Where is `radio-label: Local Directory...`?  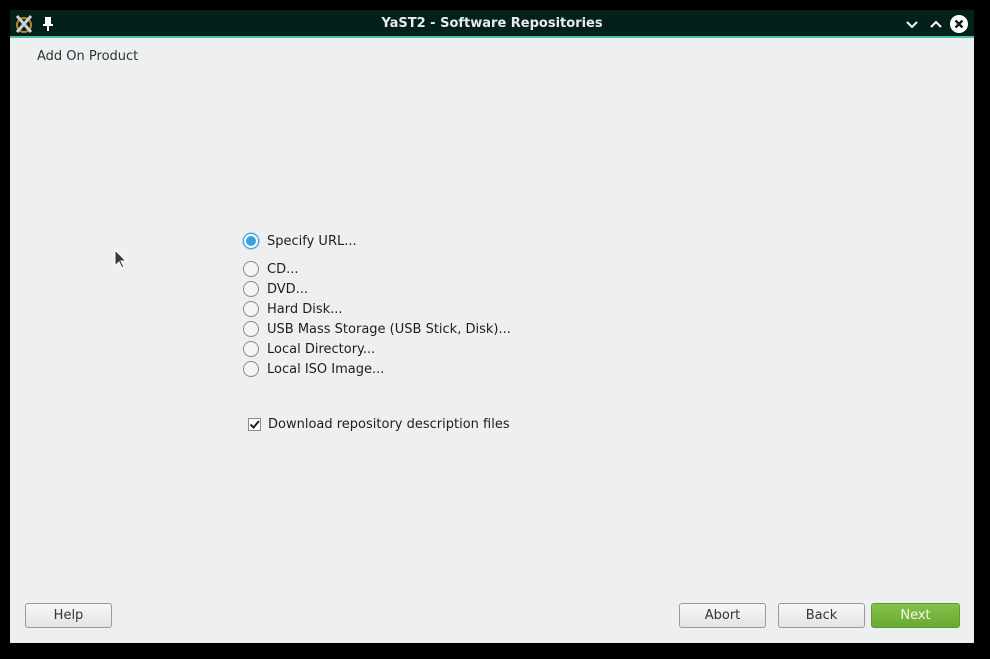 radio-label: Local Directory... is located at coordinates (321, 349).